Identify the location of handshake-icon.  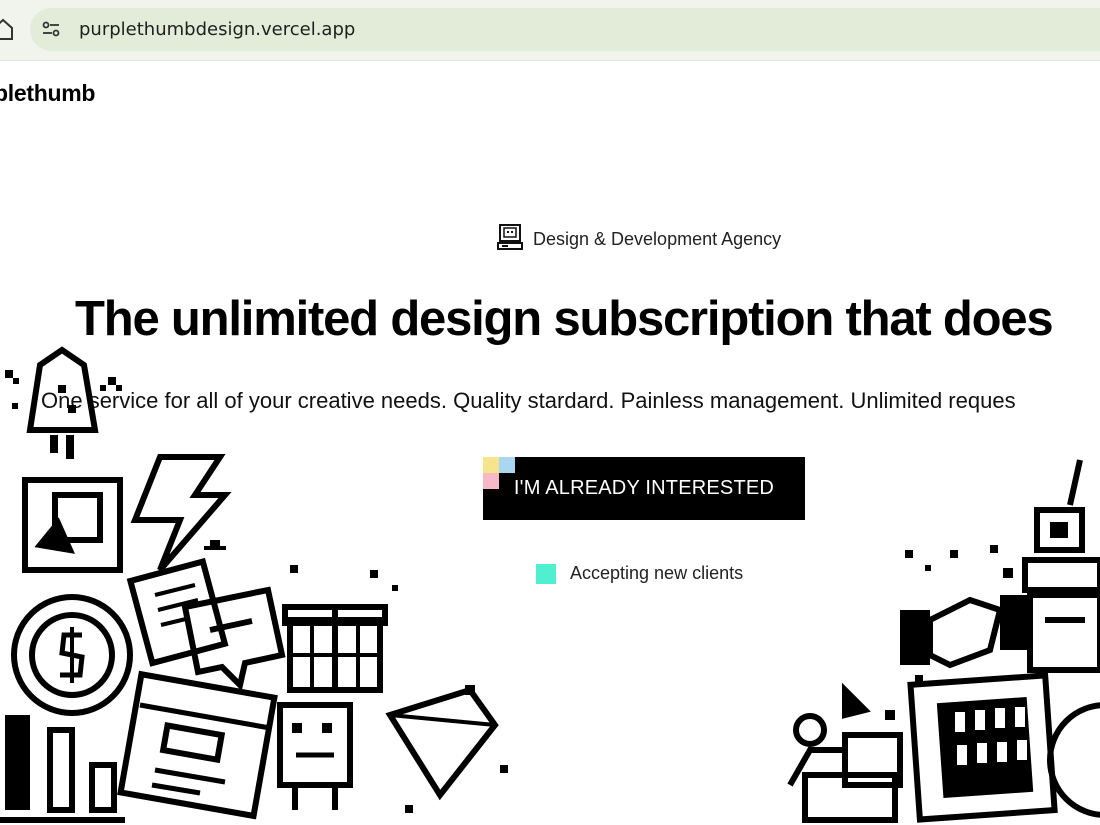
(965, 632).